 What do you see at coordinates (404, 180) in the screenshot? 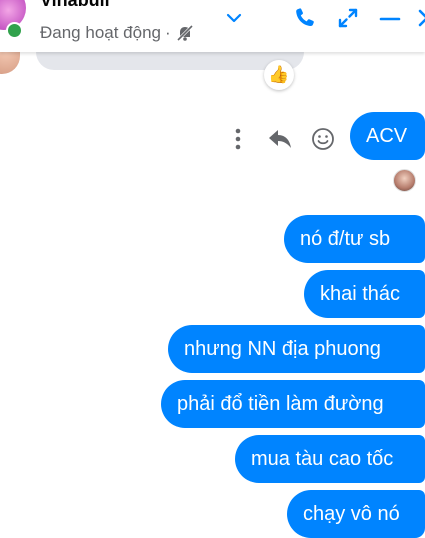
I see `seen-receipt-avatar` at bounding box center [404, 180].